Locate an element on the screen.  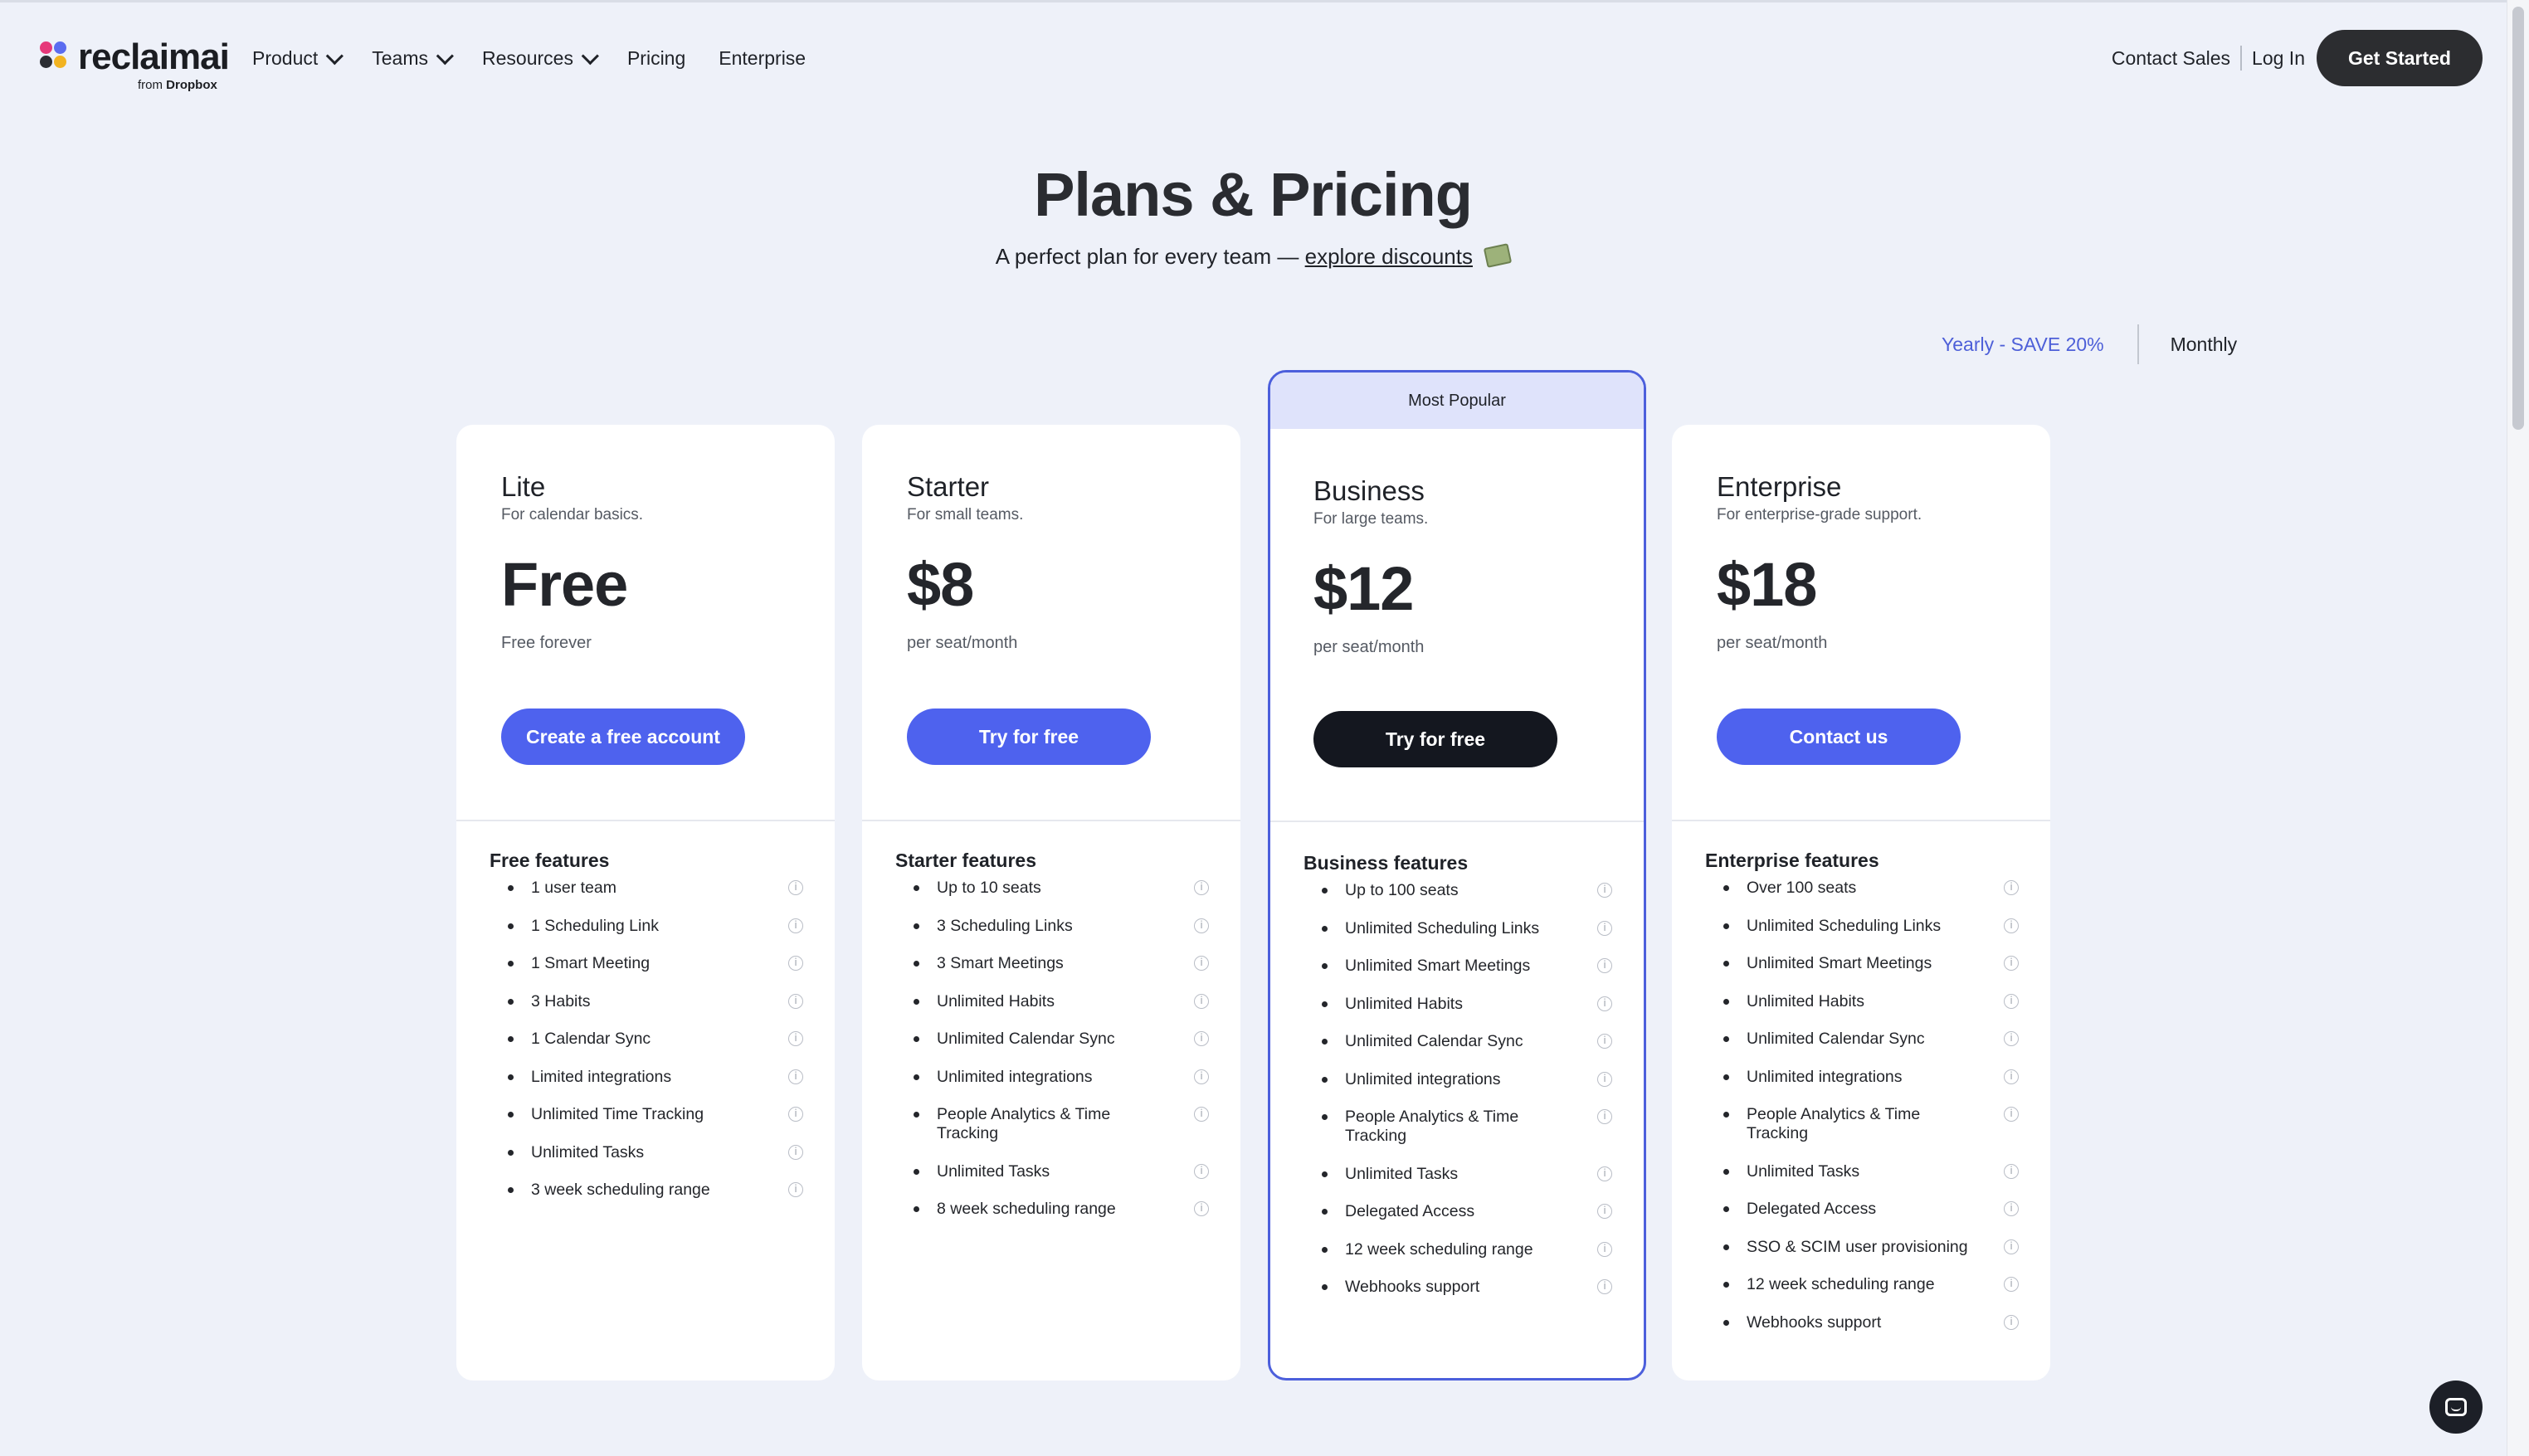
feature-item: Unlimited integrations i is located at coordinates (1457, 1079).